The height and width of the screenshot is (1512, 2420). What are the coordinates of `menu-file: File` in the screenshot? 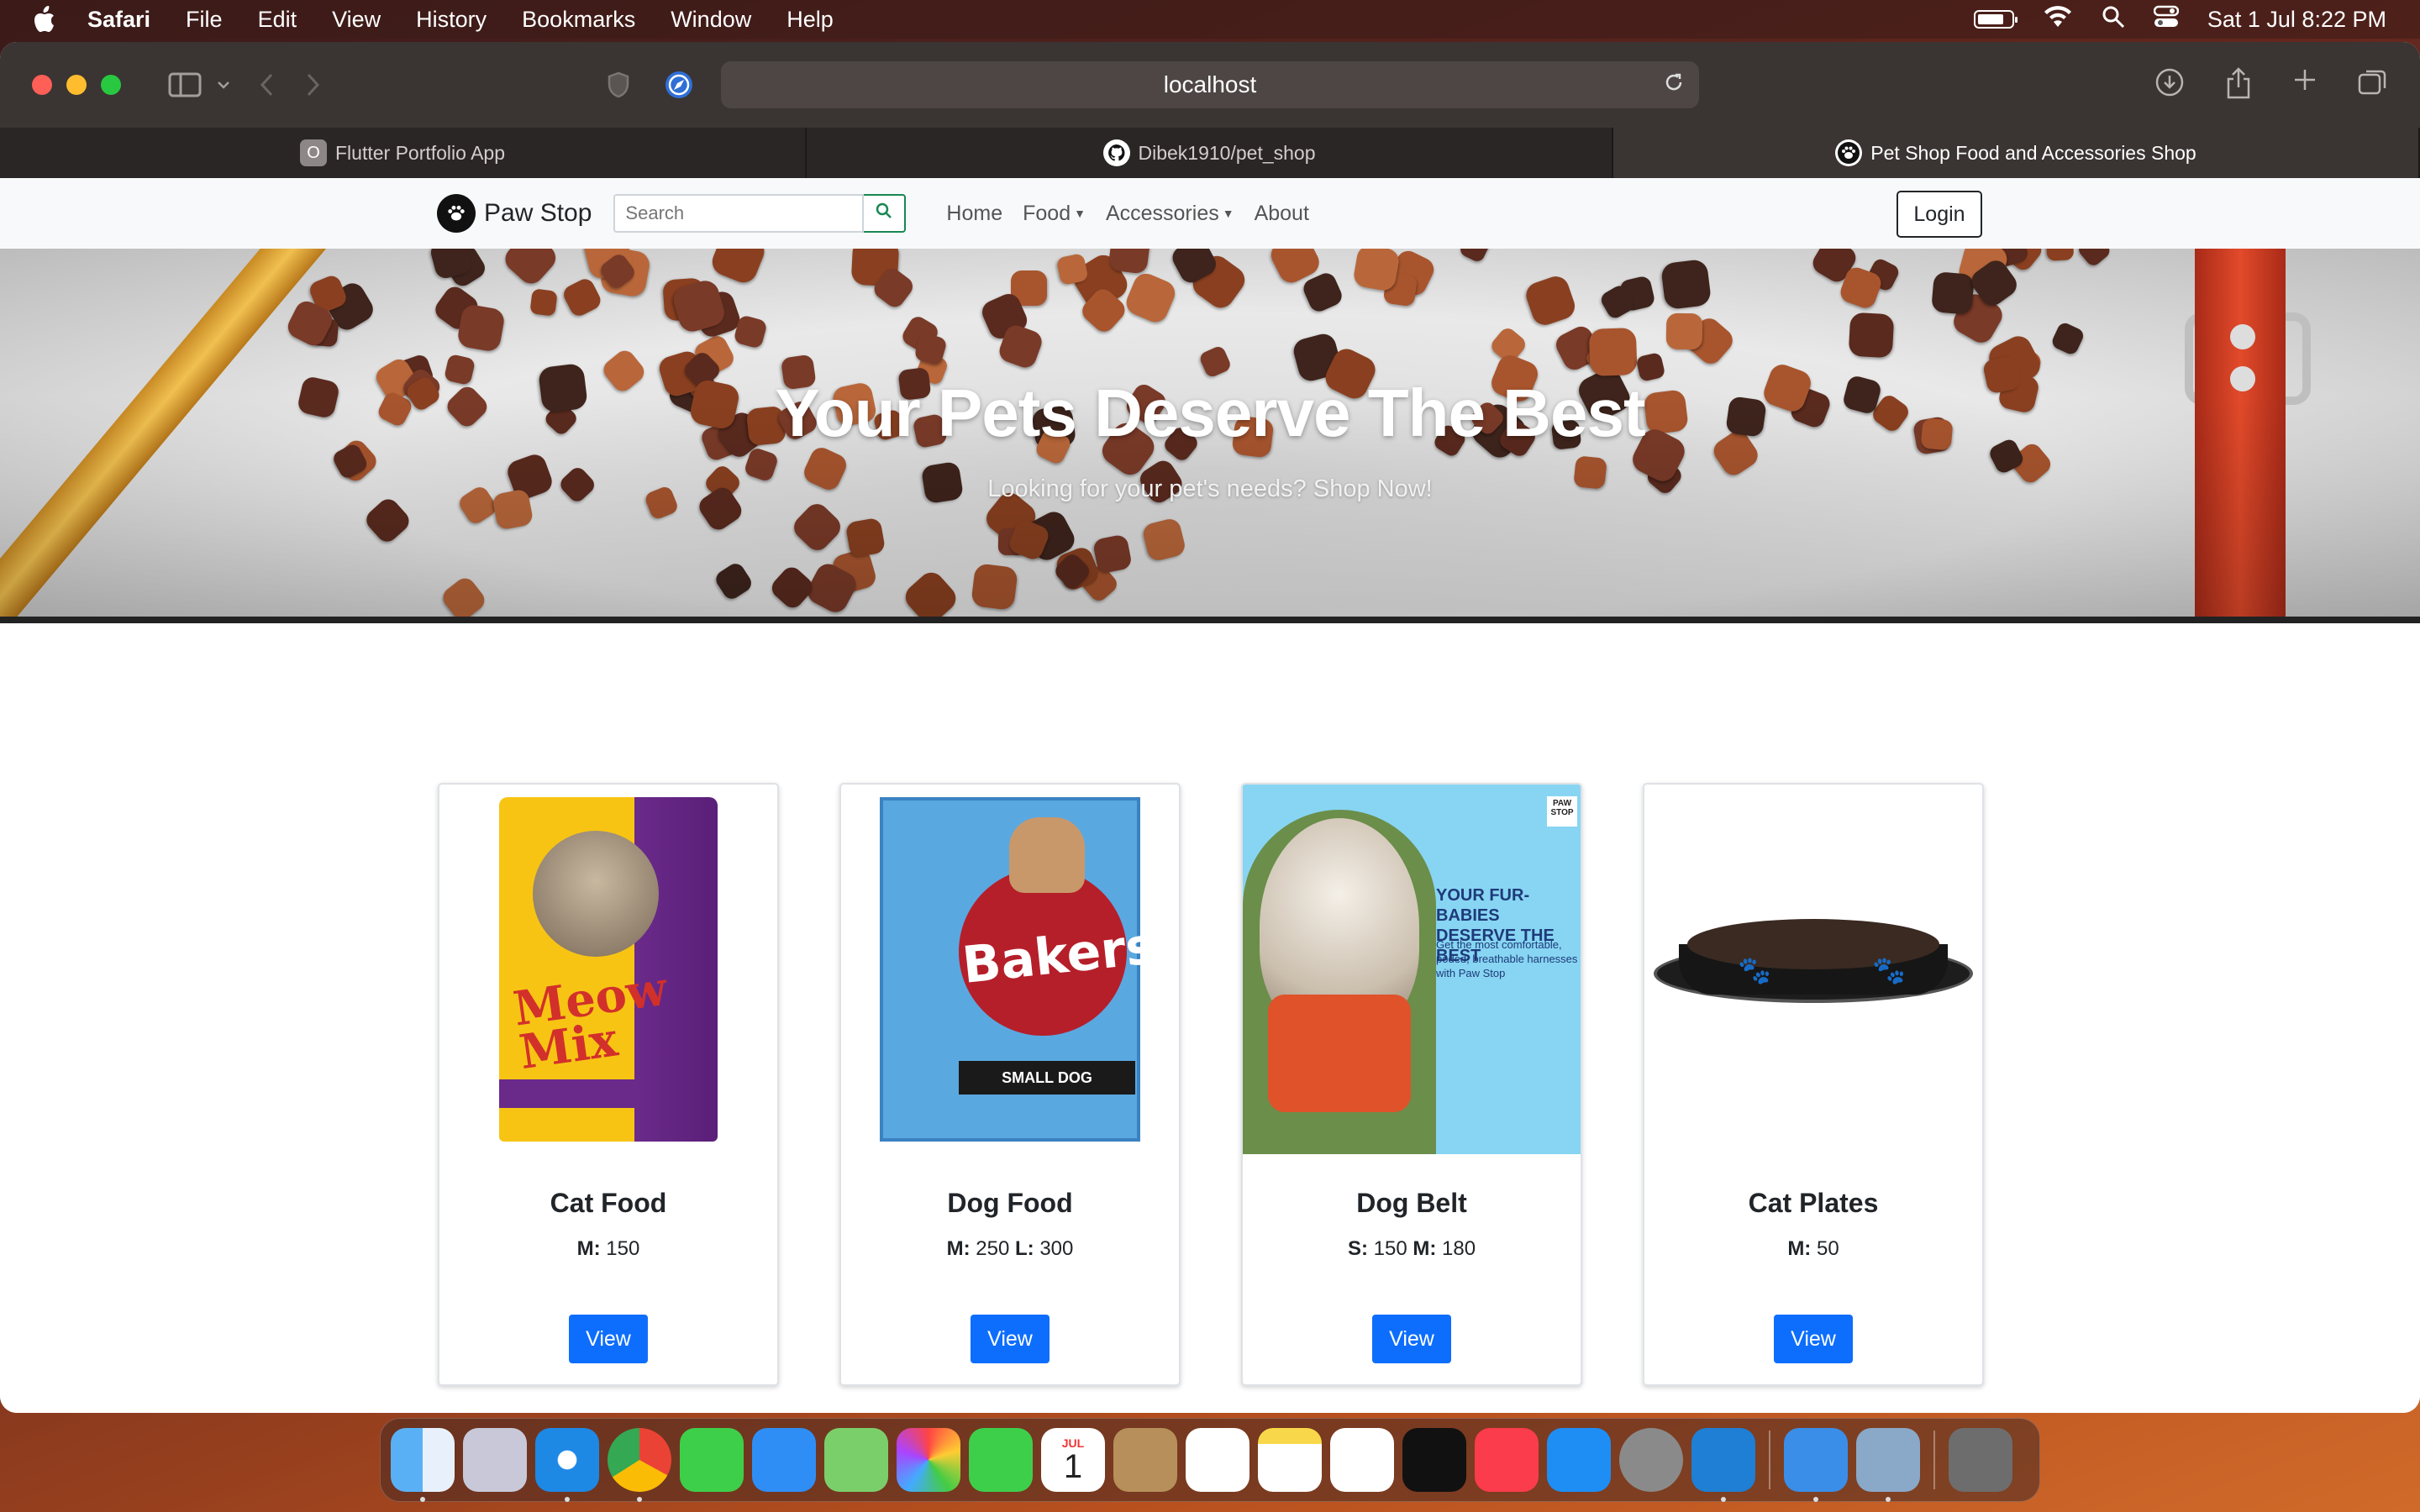 It's located at (204, 20).